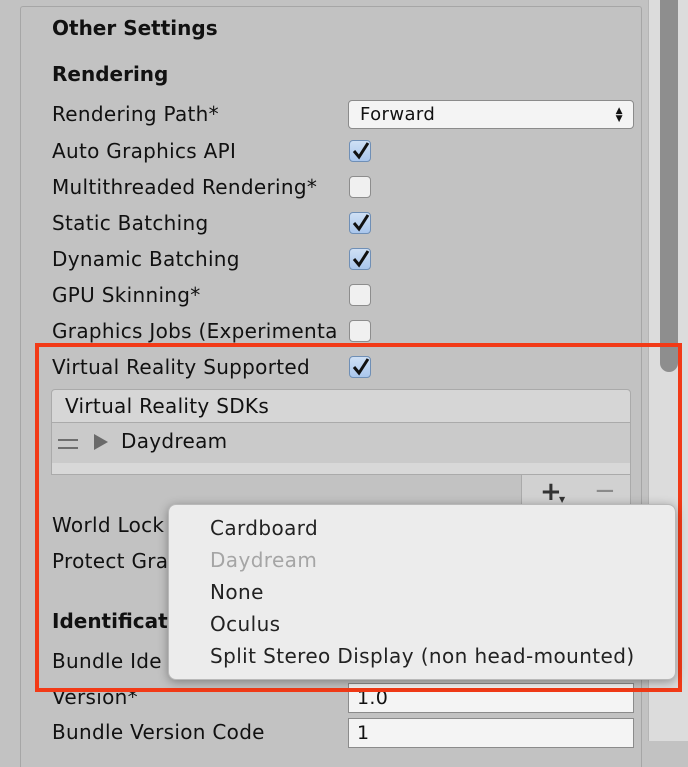  What do you see at coordinates (135, 114) in the screenshot?
I see `rendering-path-label: Rendering Path*` at bounding box center [135, 114].